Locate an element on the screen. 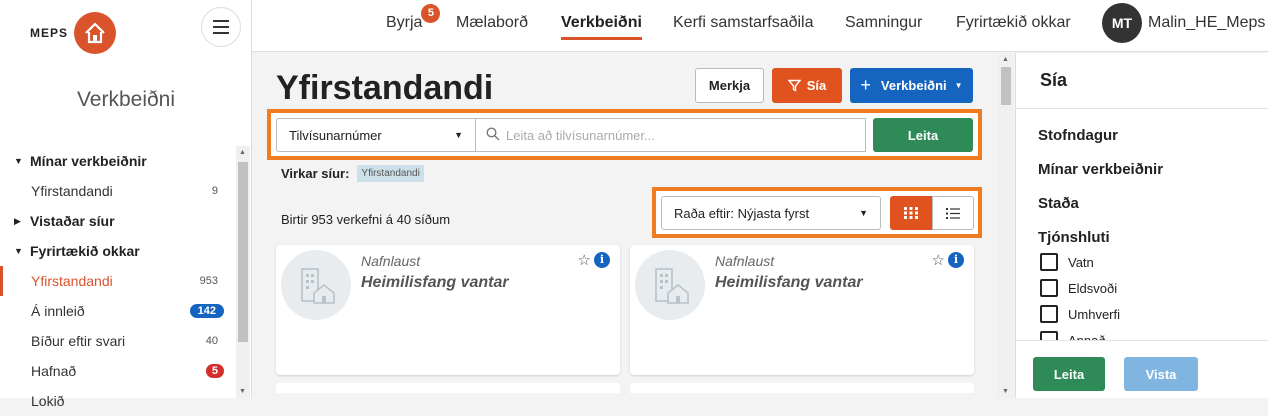 The image size is (1268, 416). sidebar-item-count: 9 is located at coordinates (214, 191).